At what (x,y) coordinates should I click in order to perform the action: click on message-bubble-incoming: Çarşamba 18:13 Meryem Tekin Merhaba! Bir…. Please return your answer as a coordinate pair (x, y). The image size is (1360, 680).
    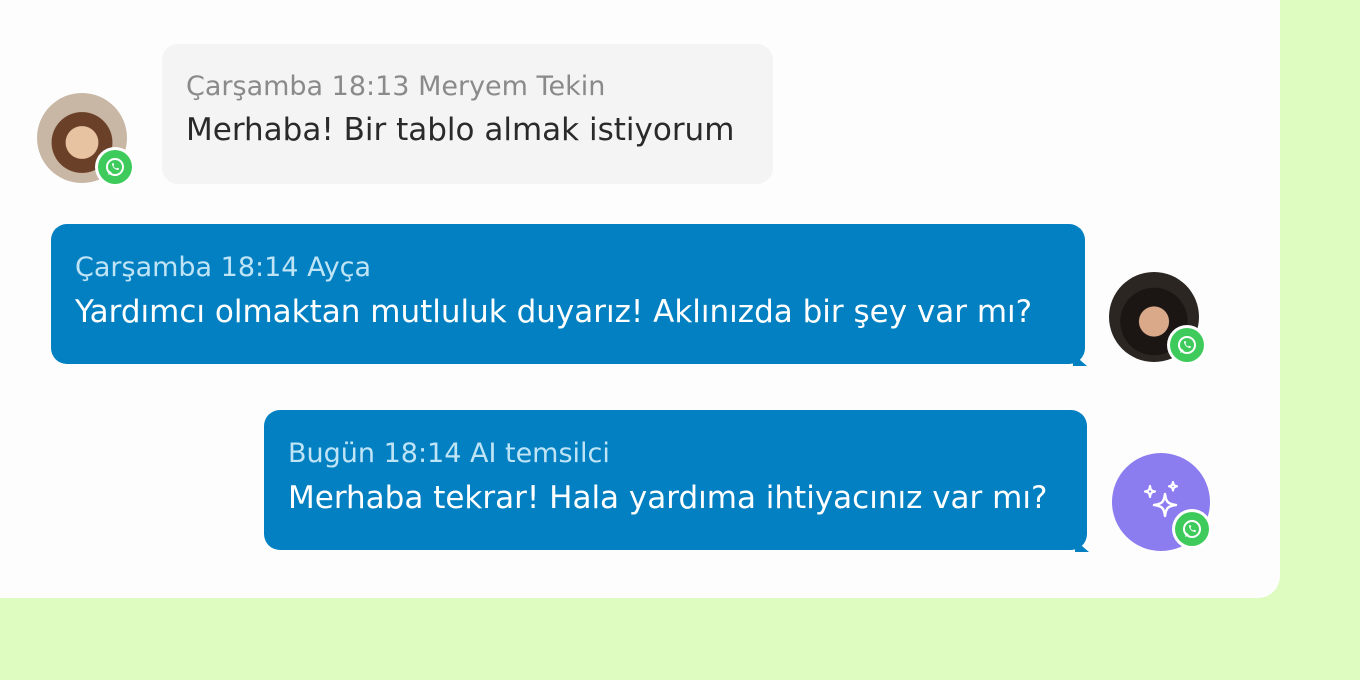
    Looking at the image, I should click on (467, 114).